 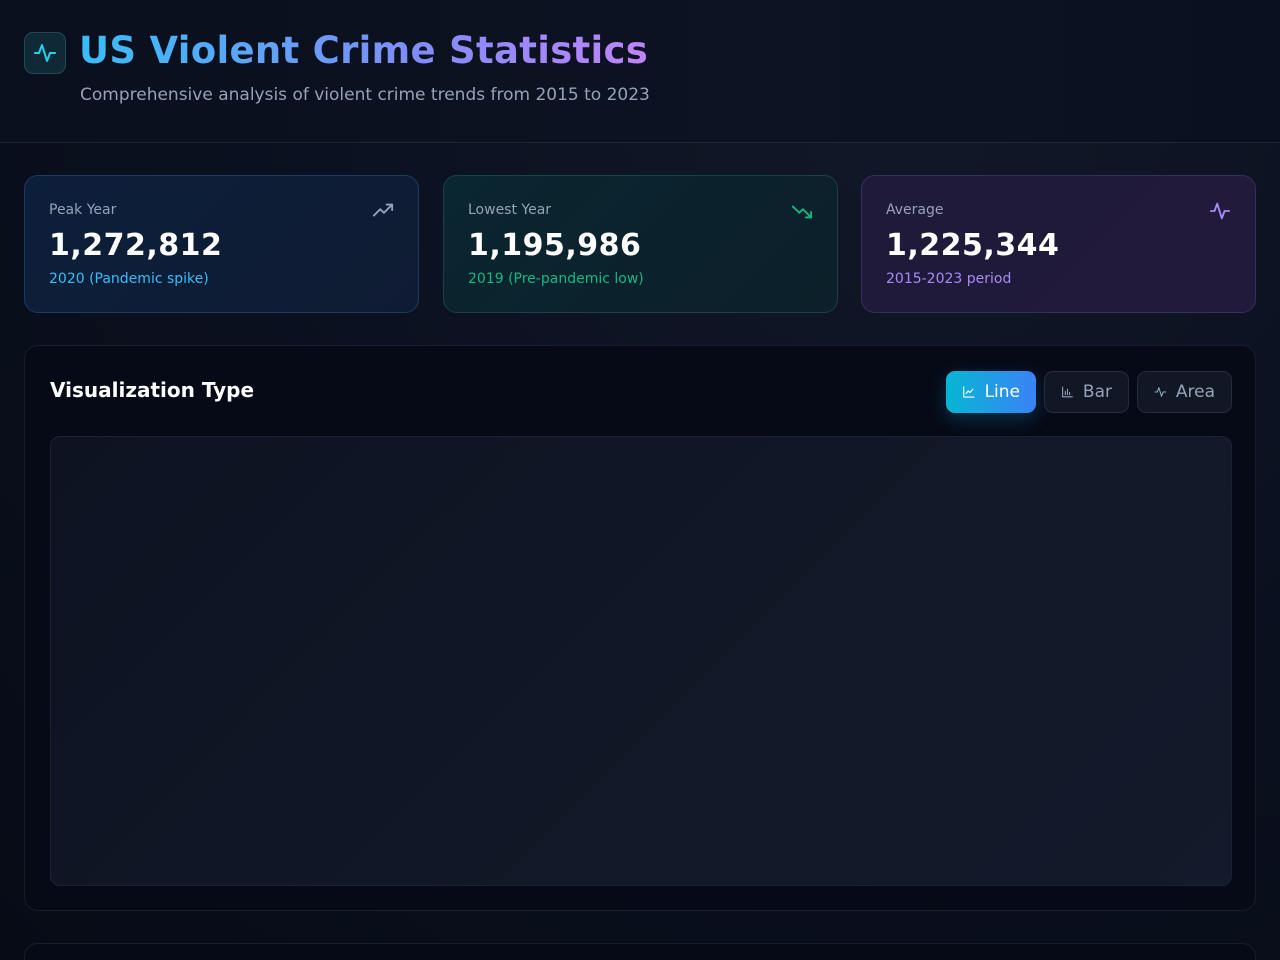 I want to click on page-title: US Violent Crime Statistics, so click(x=364, y=50).